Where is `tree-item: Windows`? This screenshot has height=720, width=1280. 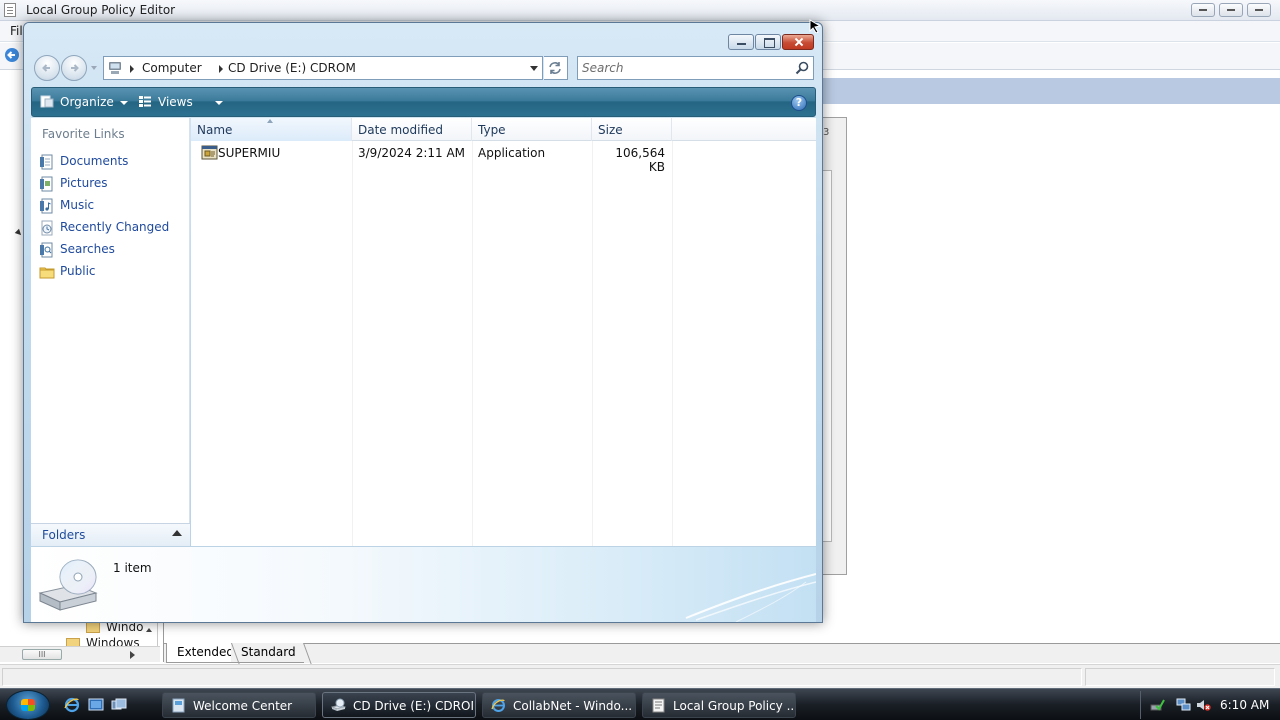
tree-item: Windows is located at coordinates (113, 641).